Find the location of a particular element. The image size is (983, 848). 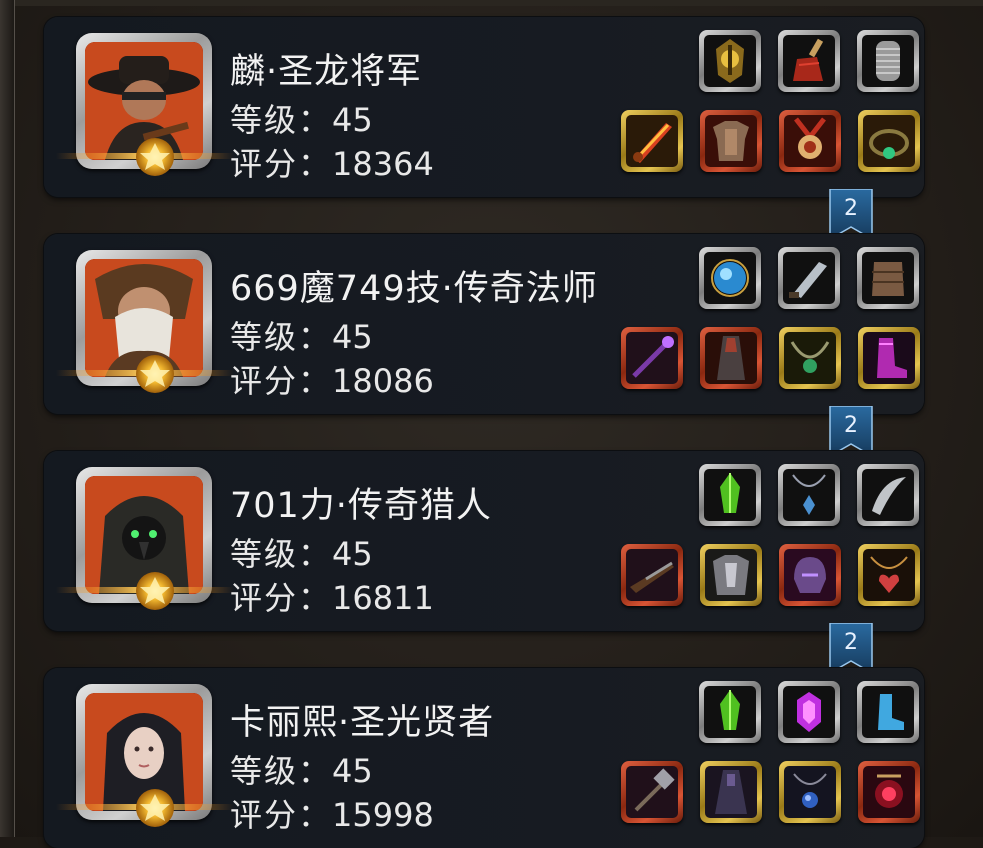

red-tassel-icon is located at coordinates (809, 61).